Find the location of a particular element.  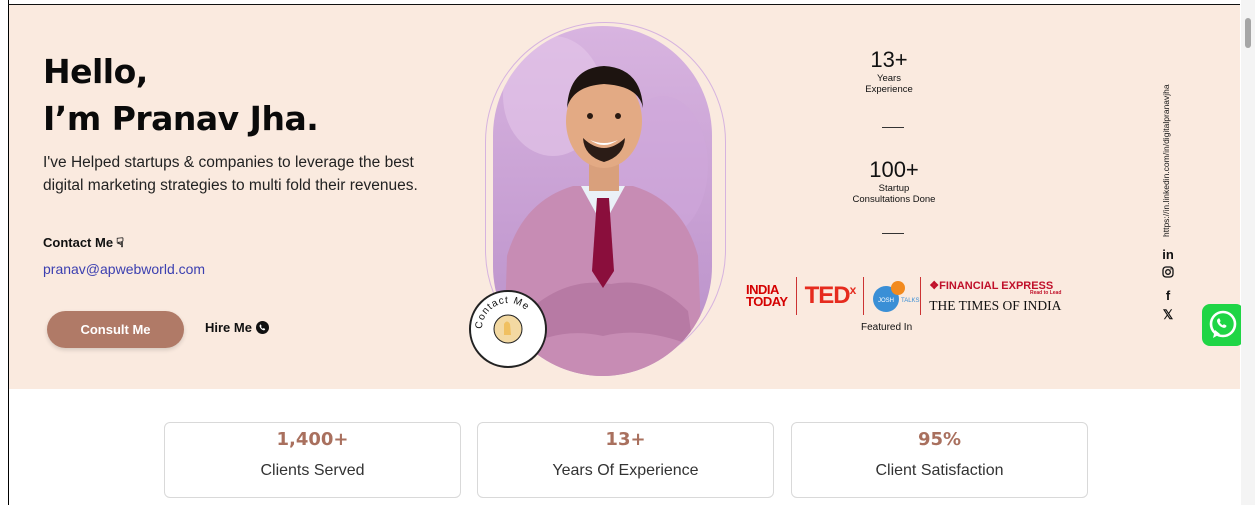

whatsapp-float-button is located at coordinates (1223, 325).